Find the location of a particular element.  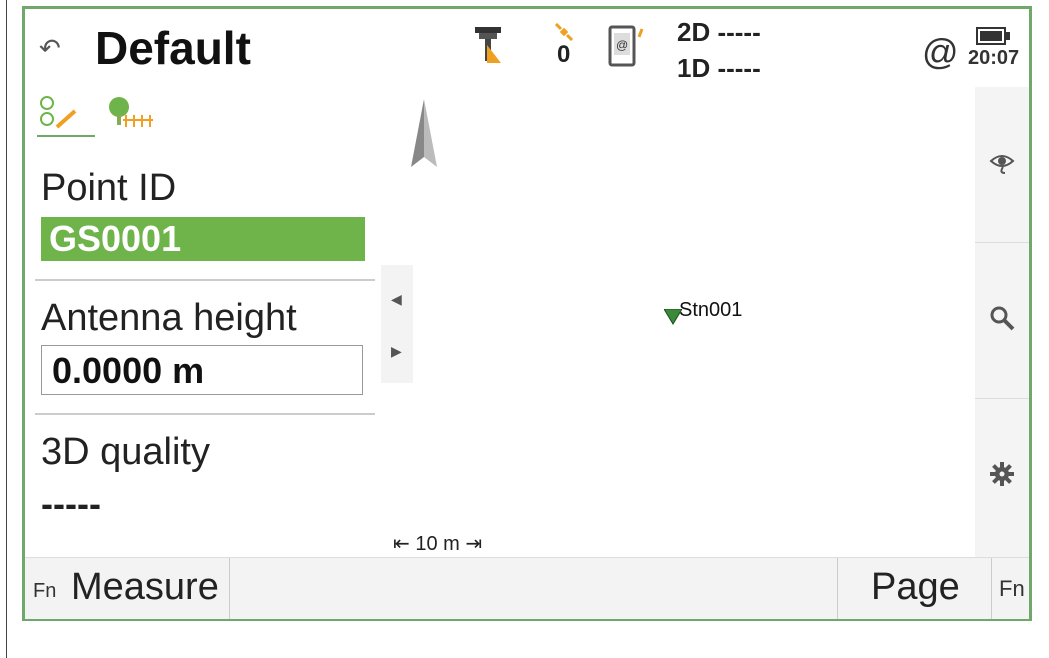

active-tab-indicator is located at coordinates (66, 136).